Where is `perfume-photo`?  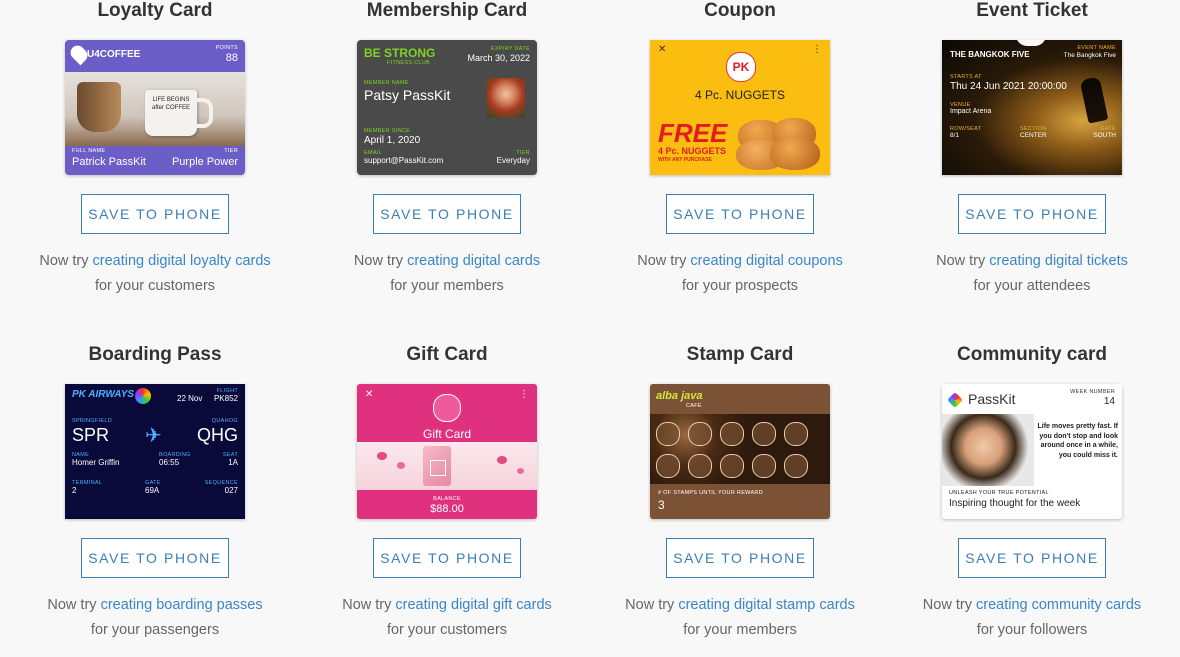
perfume-photo is located at coordinates (447, 466).